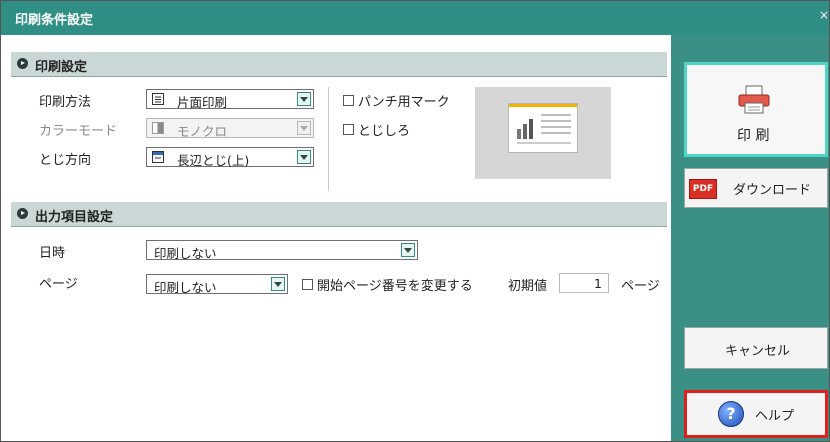 The image size is (830, 442). What do you see at coordinates (348, 100) in the screenshot?
I see `punch-mark-checkbox` at bounding box center [348, 100].